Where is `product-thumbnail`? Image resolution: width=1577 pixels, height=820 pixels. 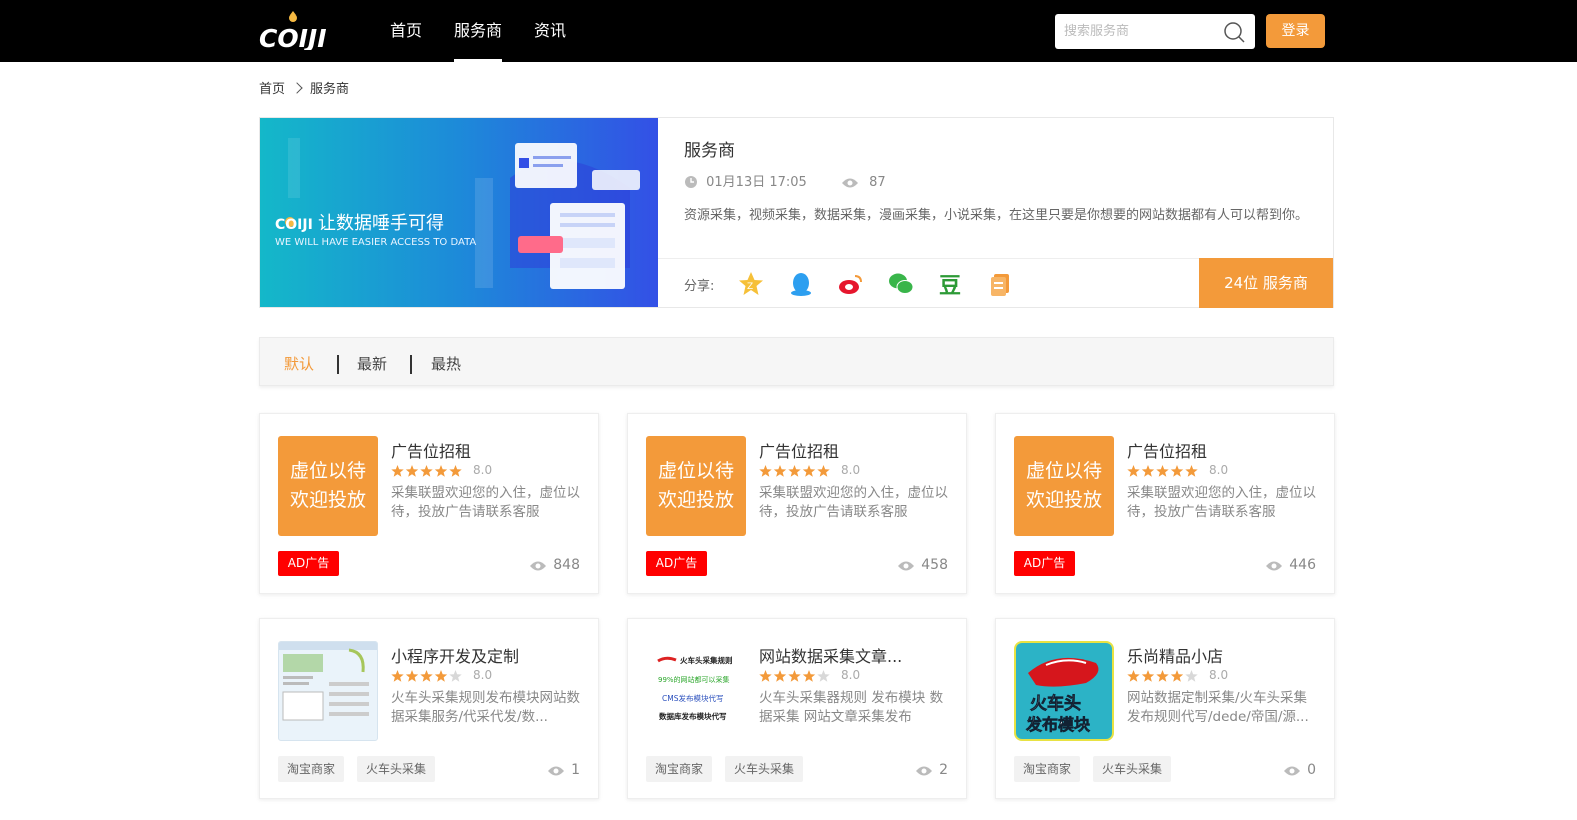 product-thumbnail is located at coordinates (328, 691).